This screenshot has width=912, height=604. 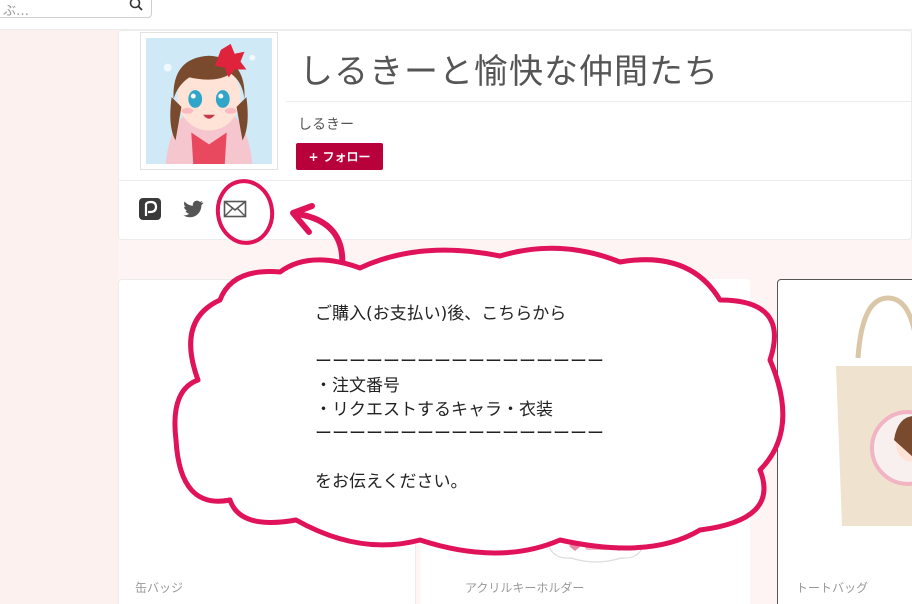 I want to click on follow-button: + フォロー, so click(x=339, y=156).